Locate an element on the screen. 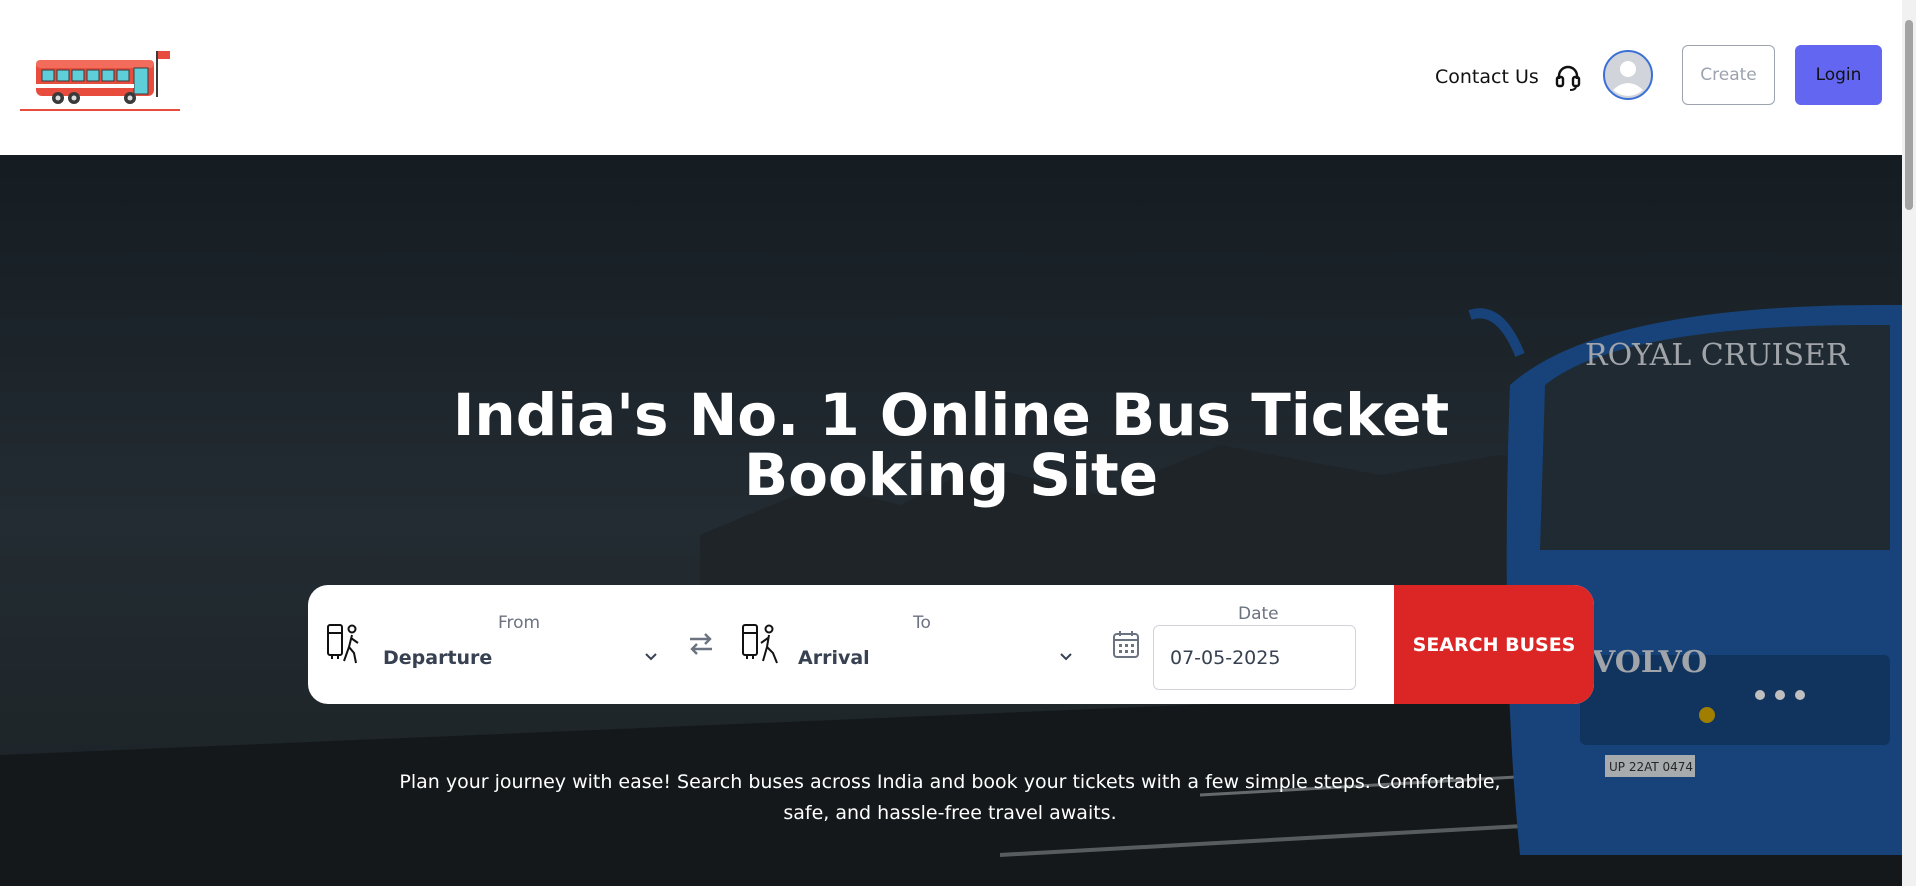  scrollbar-thumb is located at coordinates (1909, 115).